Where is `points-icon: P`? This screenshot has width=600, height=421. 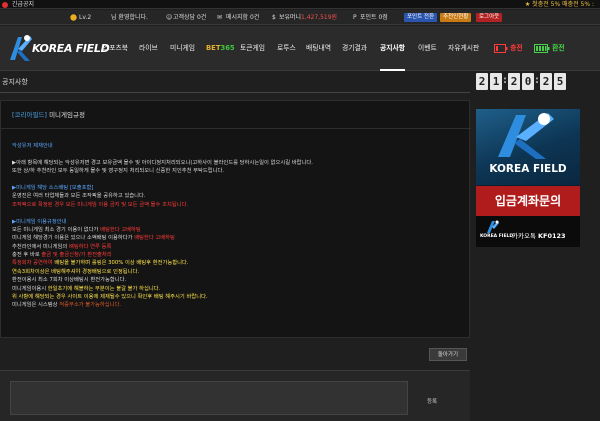
points-icon: P is located at coordinates (355, 17).